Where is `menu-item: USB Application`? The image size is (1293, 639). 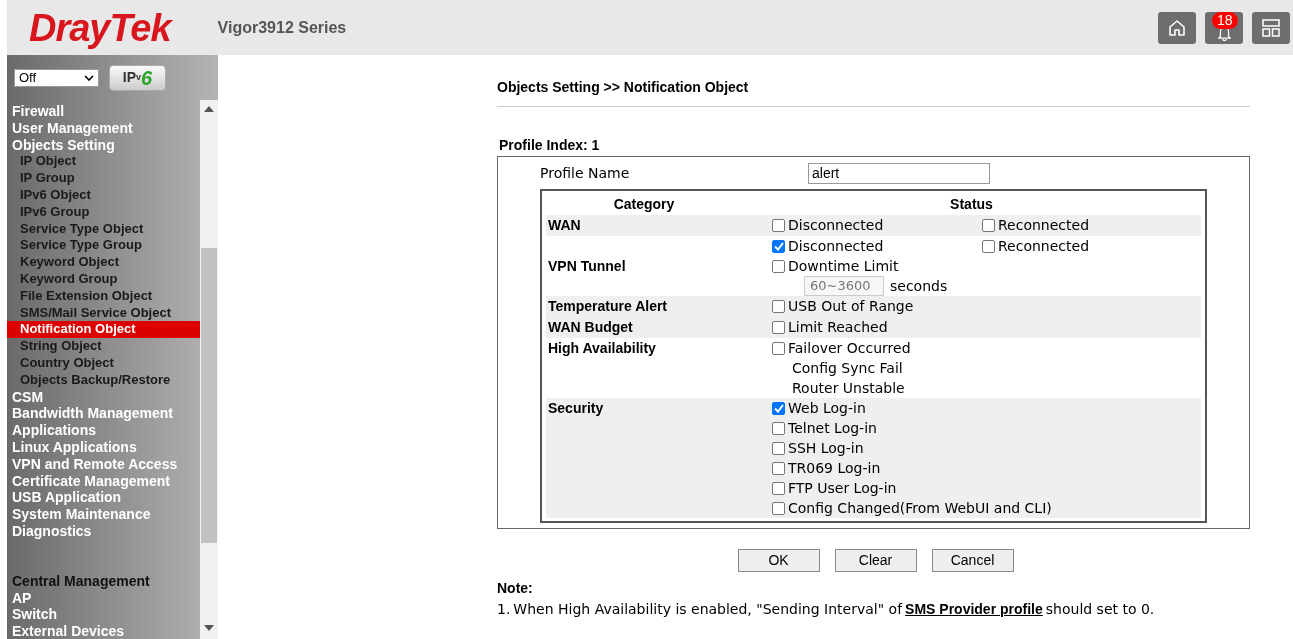 menu-item: USB Application is located at coordinates (103, 498).